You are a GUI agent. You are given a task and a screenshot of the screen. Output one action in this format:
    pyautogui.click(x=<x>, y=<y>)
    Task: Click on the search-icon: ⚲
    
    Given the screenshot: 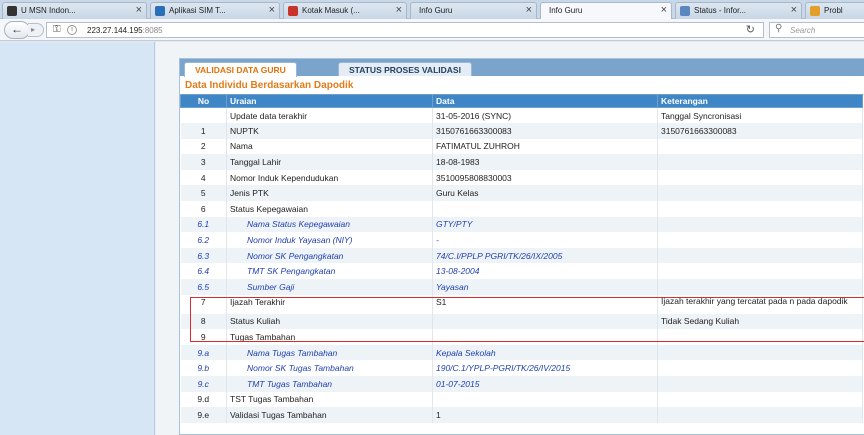 What is the action you would take?
    pyautogui.click(x=779, y=28)
    